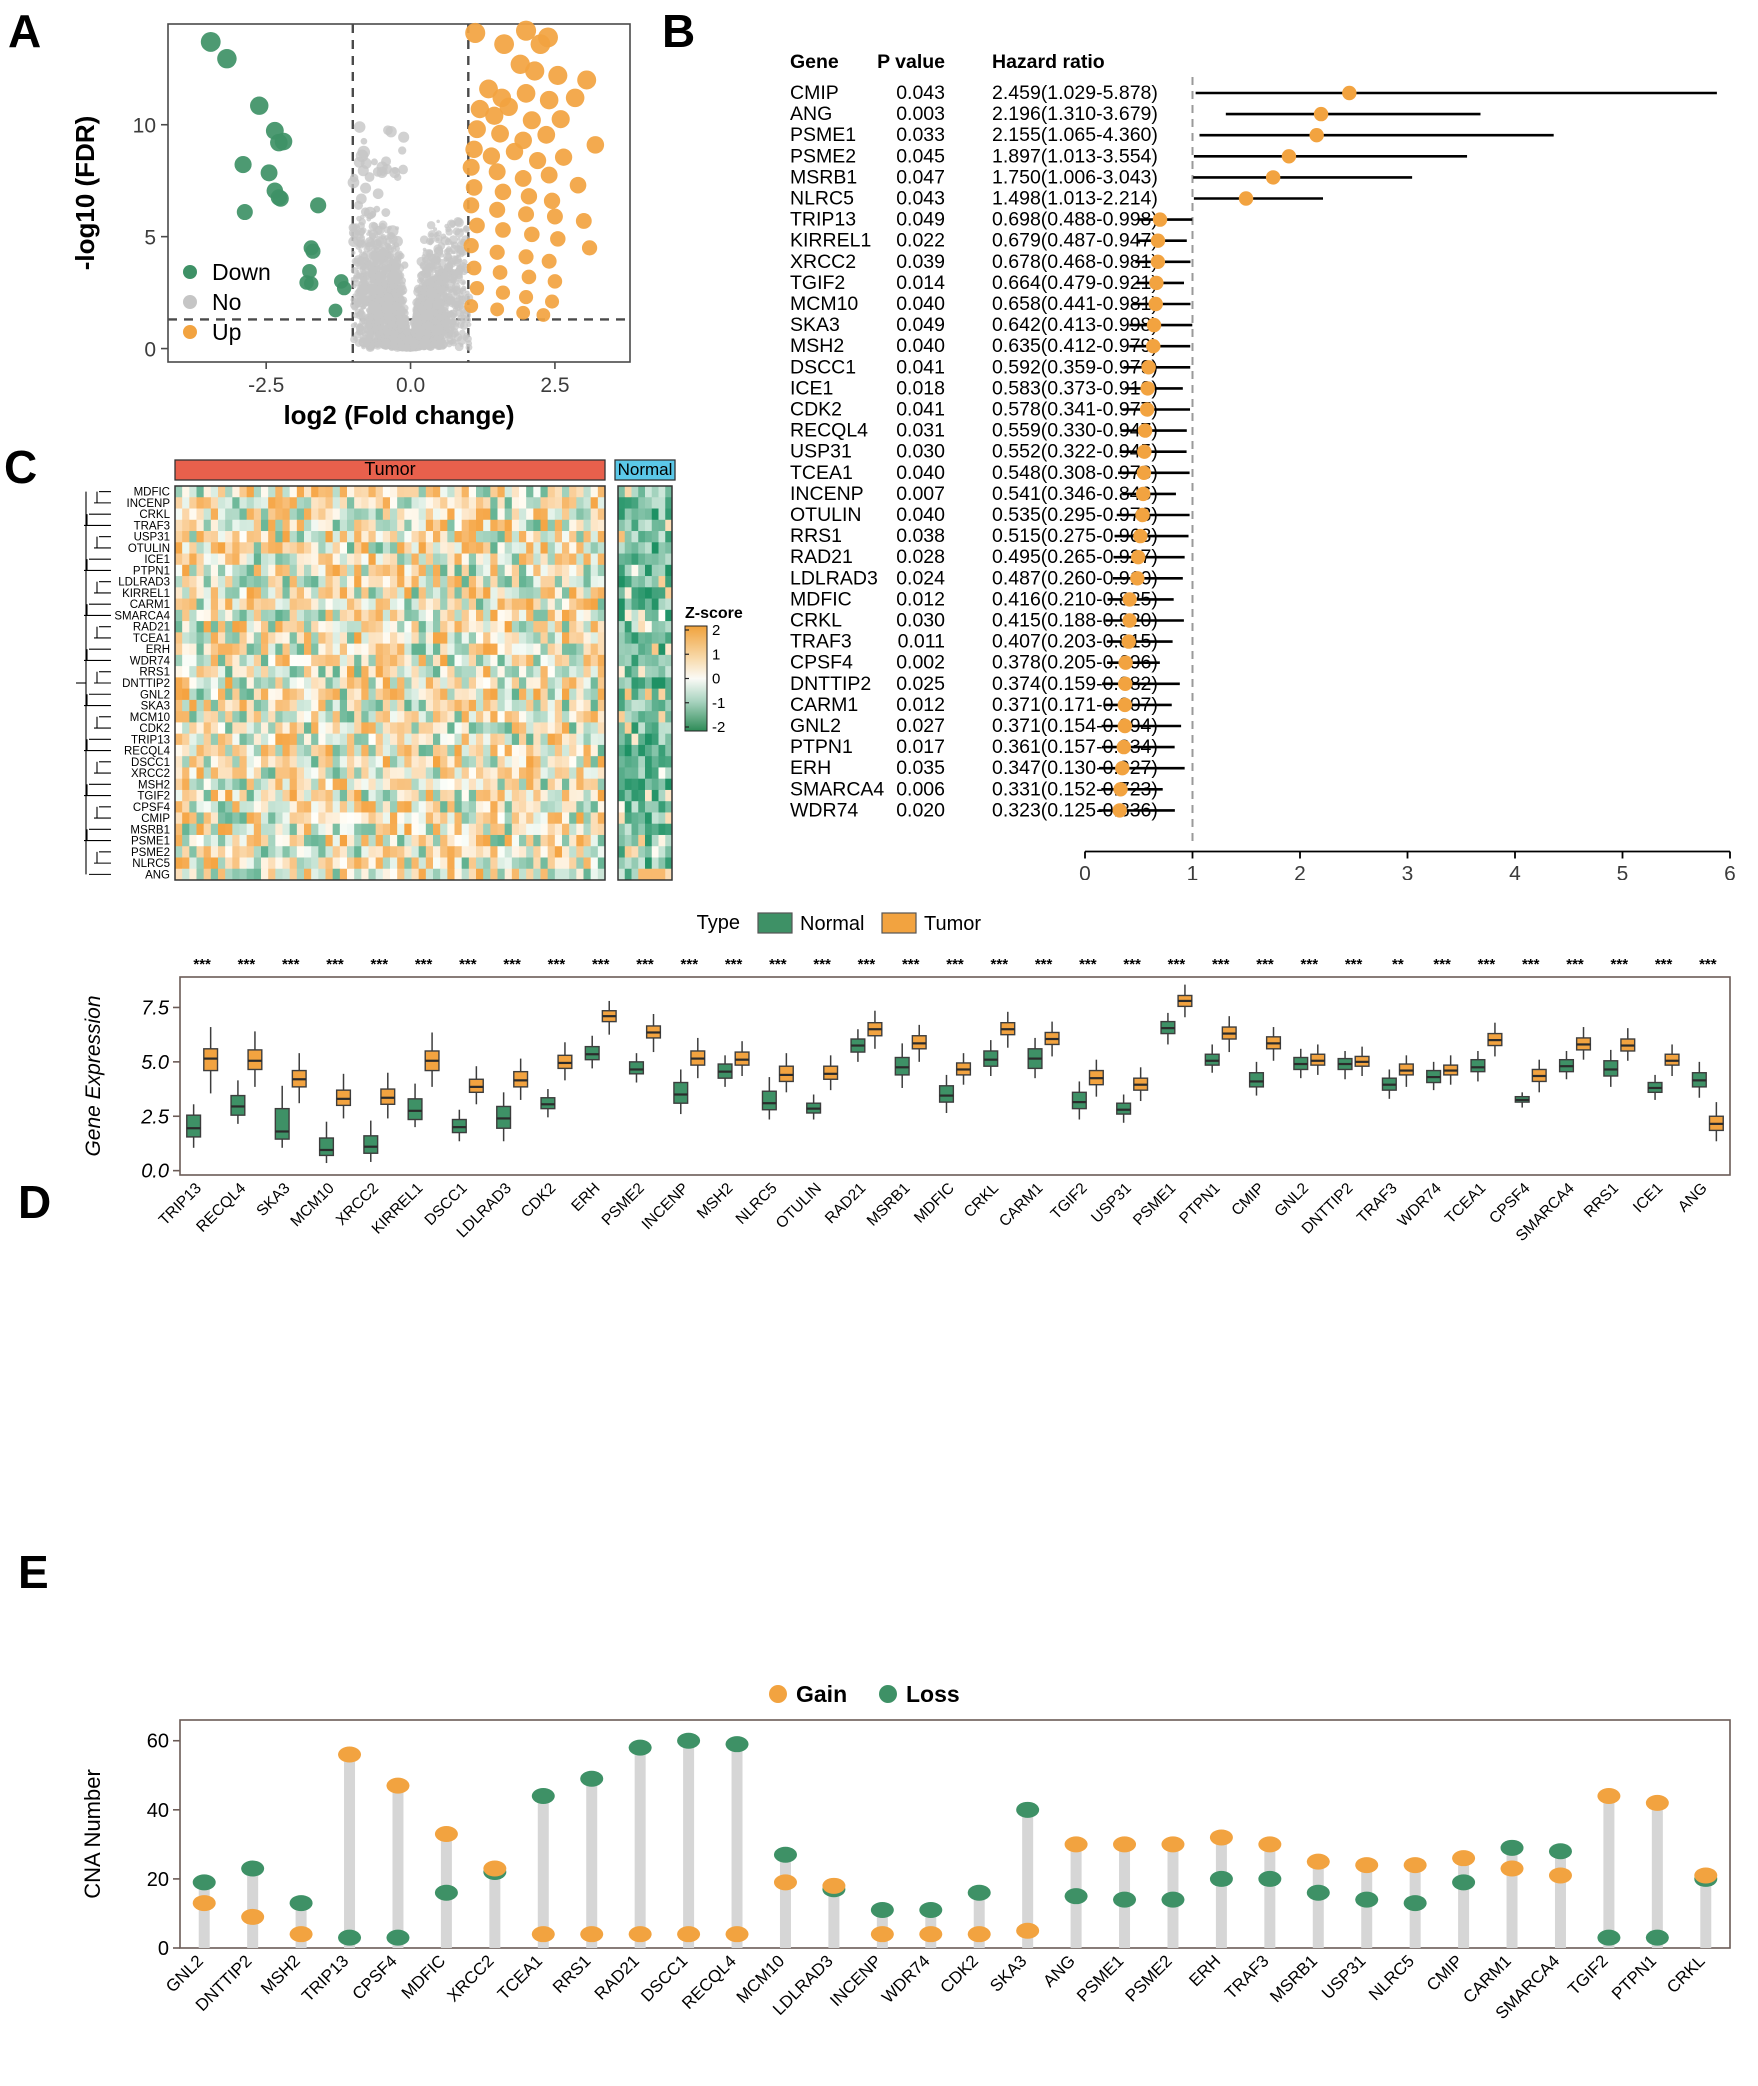 Image resolution: width=1758 pixels, height=2086 pixels. Describe the element at coordinates (821, 747) in the screenshot. I see `forest-gene: PTPN1` at that location.